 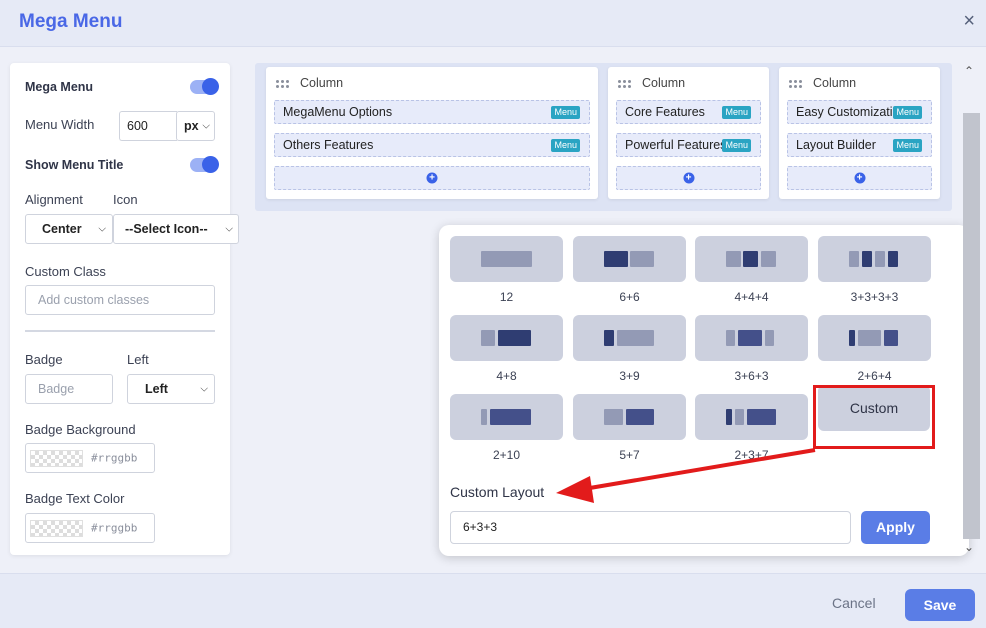 I want to click on mega-menu-toggle, so click(x=204, y=86).